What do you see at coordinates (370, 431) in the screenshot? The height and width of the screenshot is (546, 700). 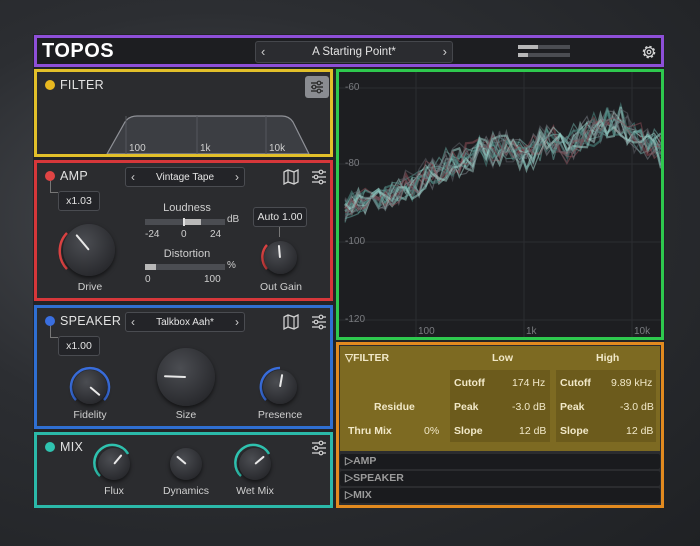 I see `thru-mix-label: Thru Mix` at bounding box center [370, 431].